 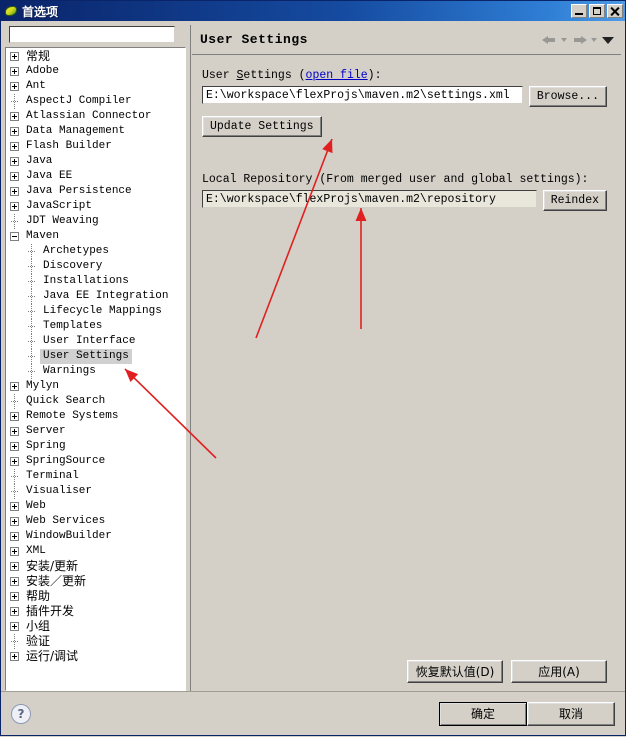 I want to click on tree-item-windowbuilder: WindowBuilder, so click(x=95, y=536).